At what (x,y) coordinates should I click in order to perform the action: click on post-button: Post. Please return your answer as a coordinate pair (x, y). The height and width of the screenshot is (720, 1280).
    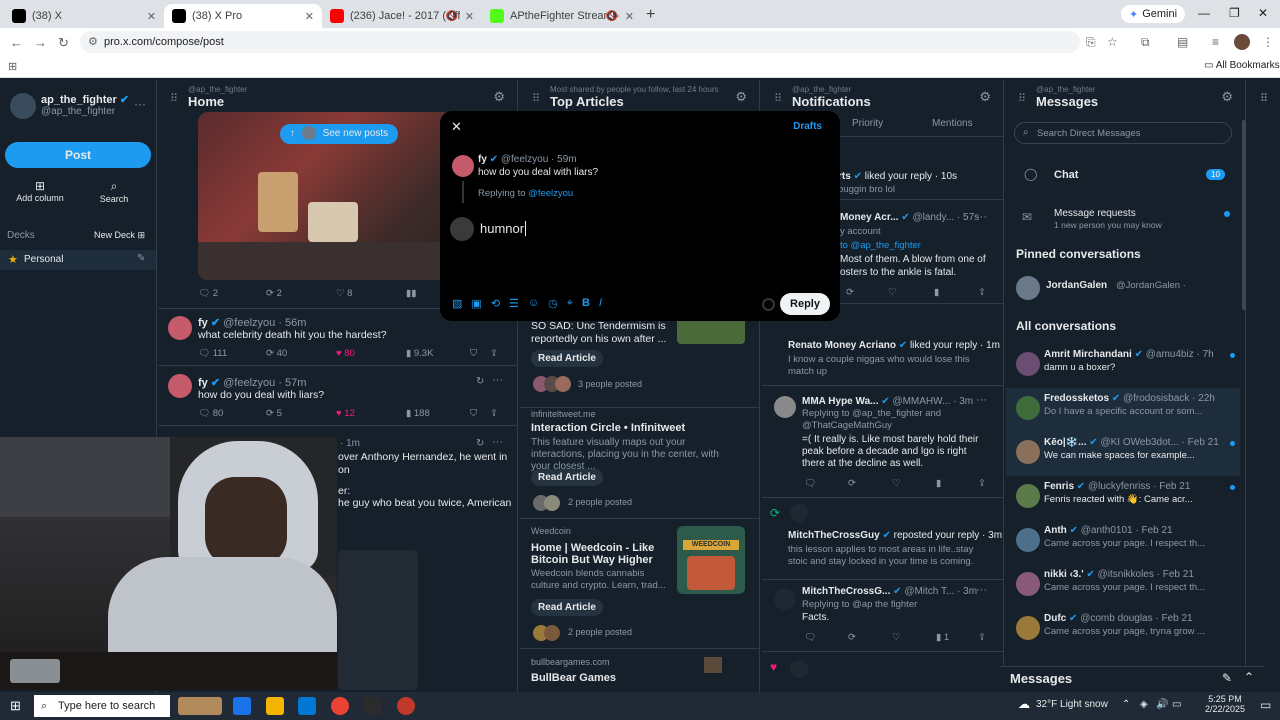
    Looking at the image, I should click on (78, 155).